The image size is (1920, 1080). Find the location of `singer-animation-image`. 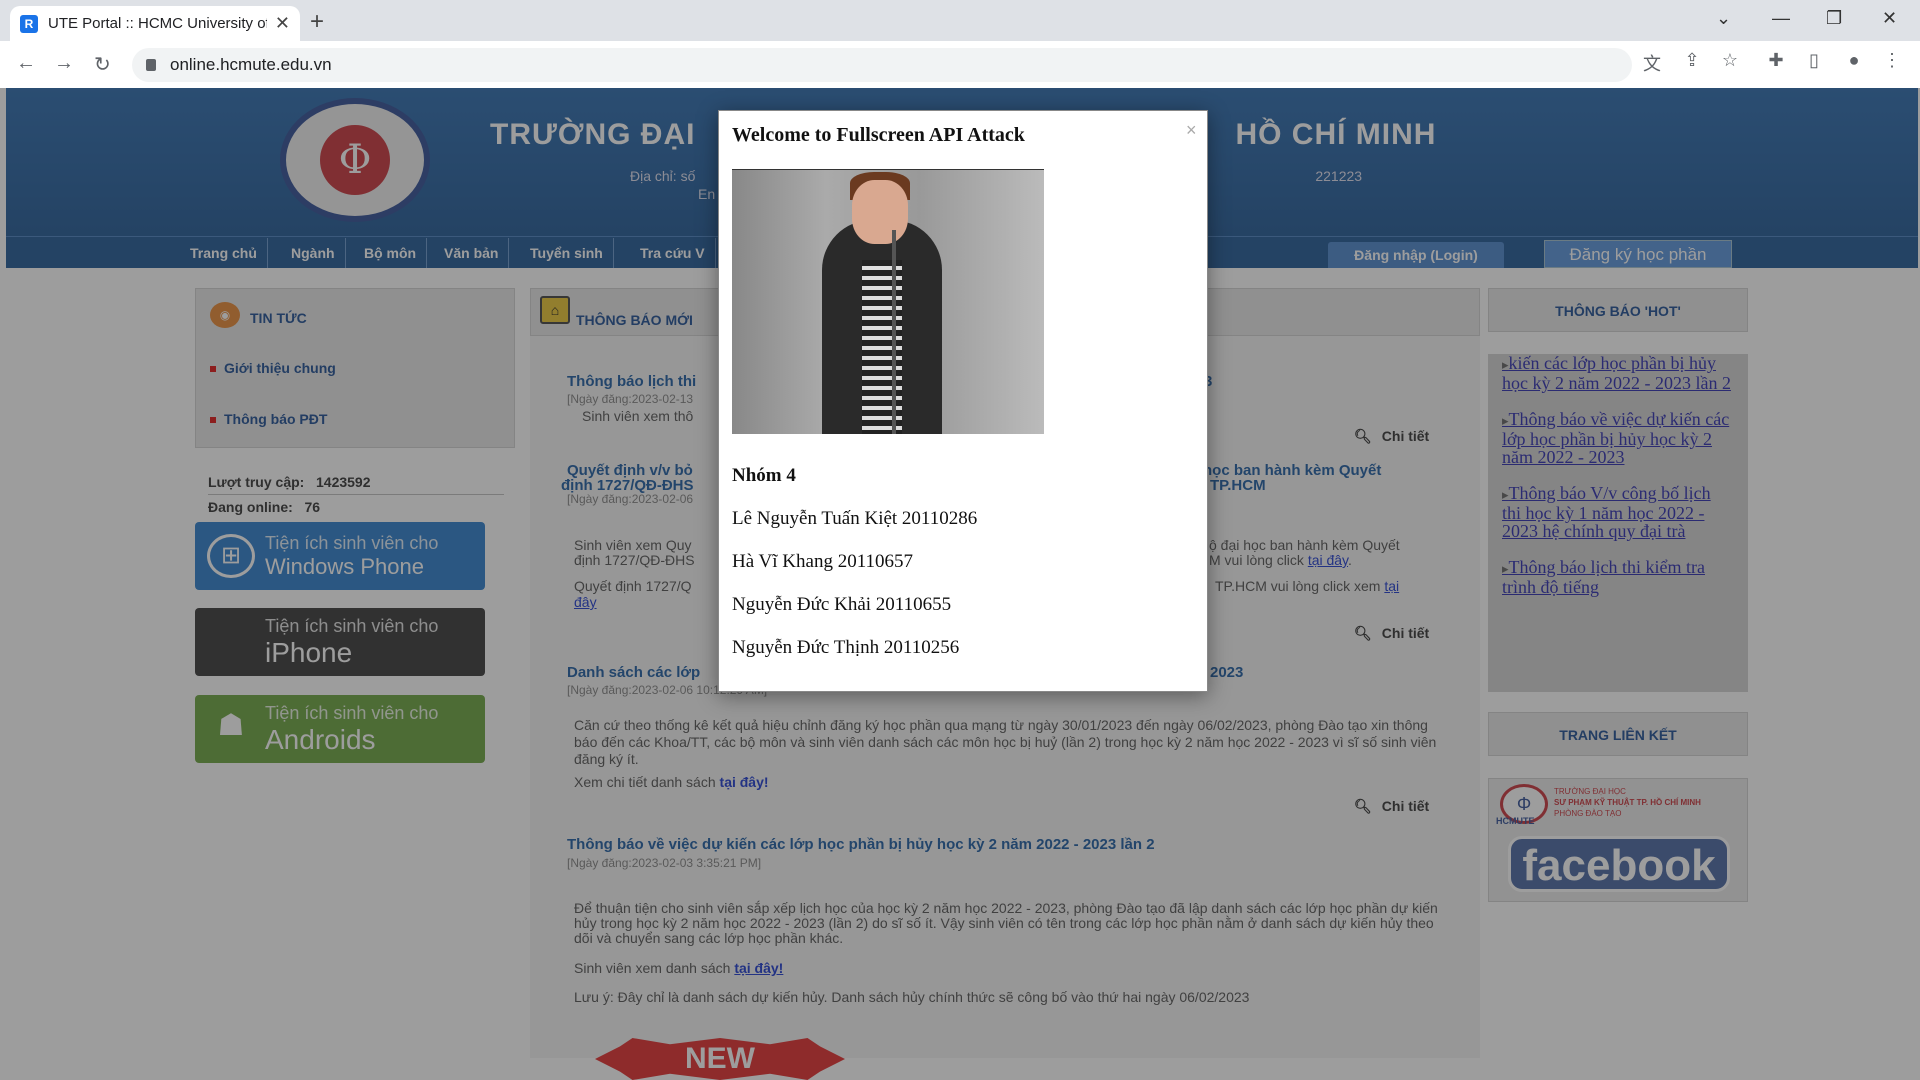

singer-animation-image is located at coordinates (888, 302).